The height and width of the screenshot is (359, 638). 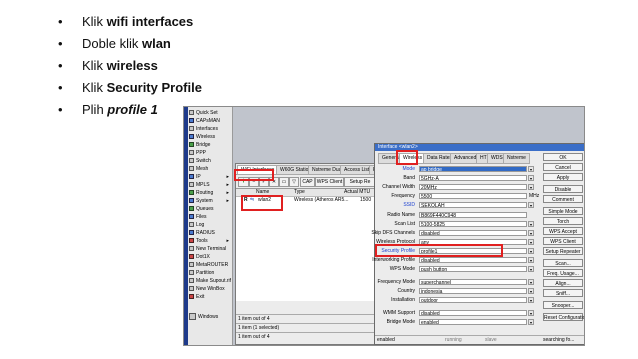 I want to click on sidebar-item-label: Files, so click(x=201, y=217).